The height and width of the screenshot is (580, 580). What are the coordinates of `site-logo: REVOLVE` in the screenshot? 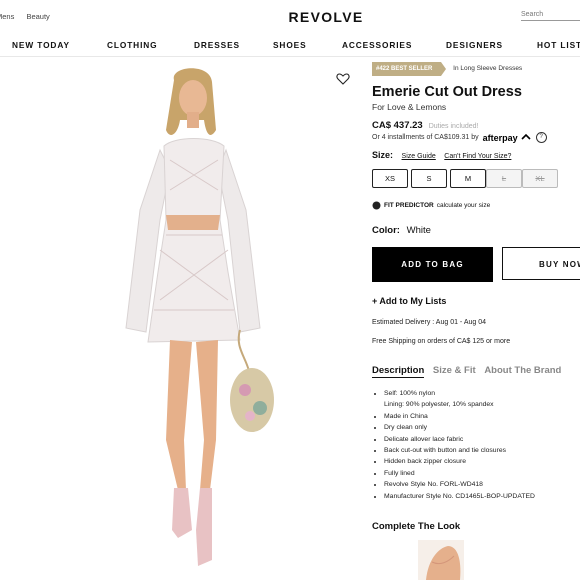 It's located at (290, 17).